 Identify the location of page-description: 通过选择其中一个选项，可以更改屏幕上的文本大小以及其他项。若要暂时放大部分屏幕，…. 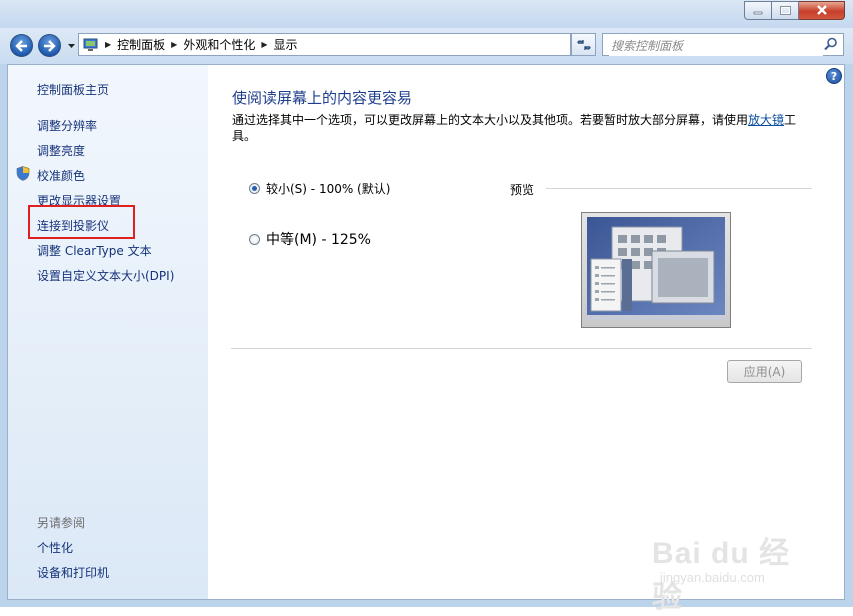
(517, 128).